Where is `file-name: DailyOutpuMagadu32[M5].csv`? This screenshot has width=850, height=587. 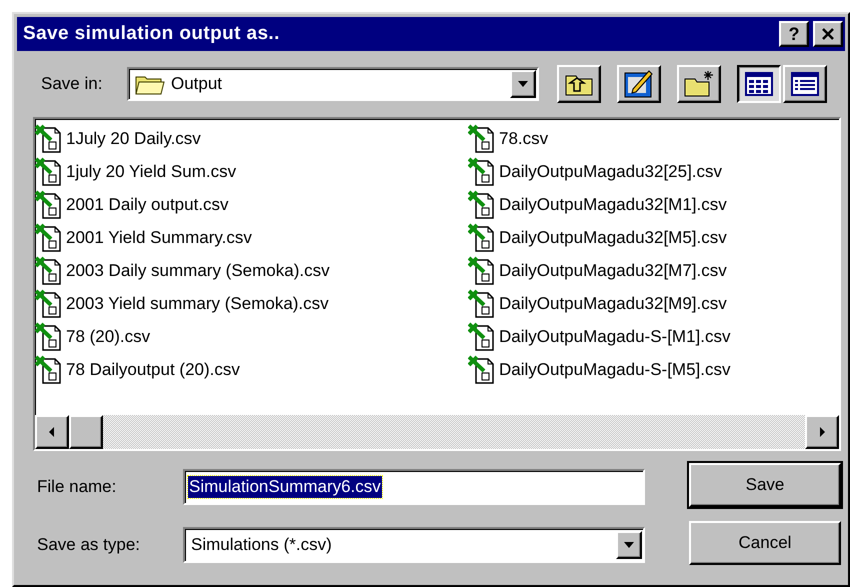
file-name: DailyOutpuMagadu32[M5].csv is located at coordinates (613, 238).